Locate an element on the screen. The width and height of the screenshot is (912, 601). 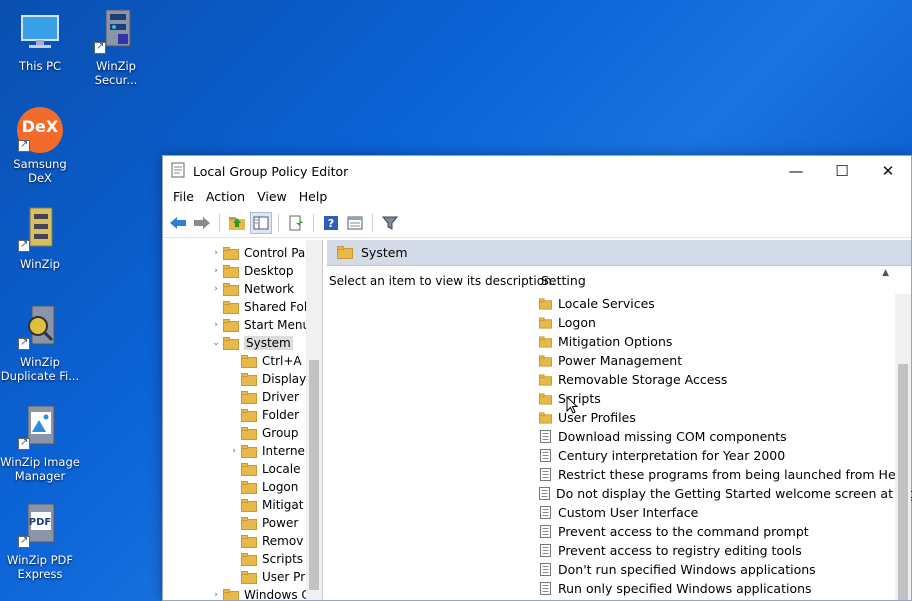
policy-setting-row: Custom User Interface is located at coordinates (725, 512).